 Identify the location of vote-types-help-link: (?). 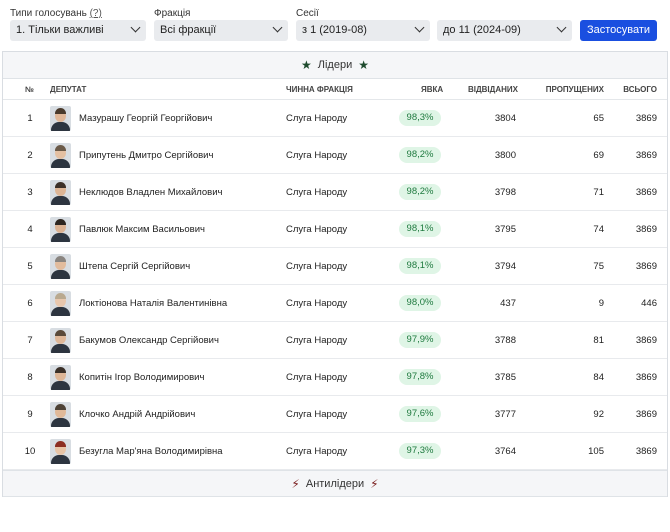
(96, 13).